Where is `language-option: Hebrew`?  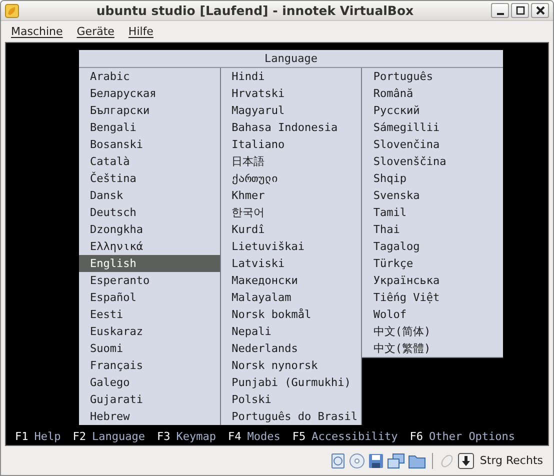 language-option: Hebrew is located at coordinates (149, 417).